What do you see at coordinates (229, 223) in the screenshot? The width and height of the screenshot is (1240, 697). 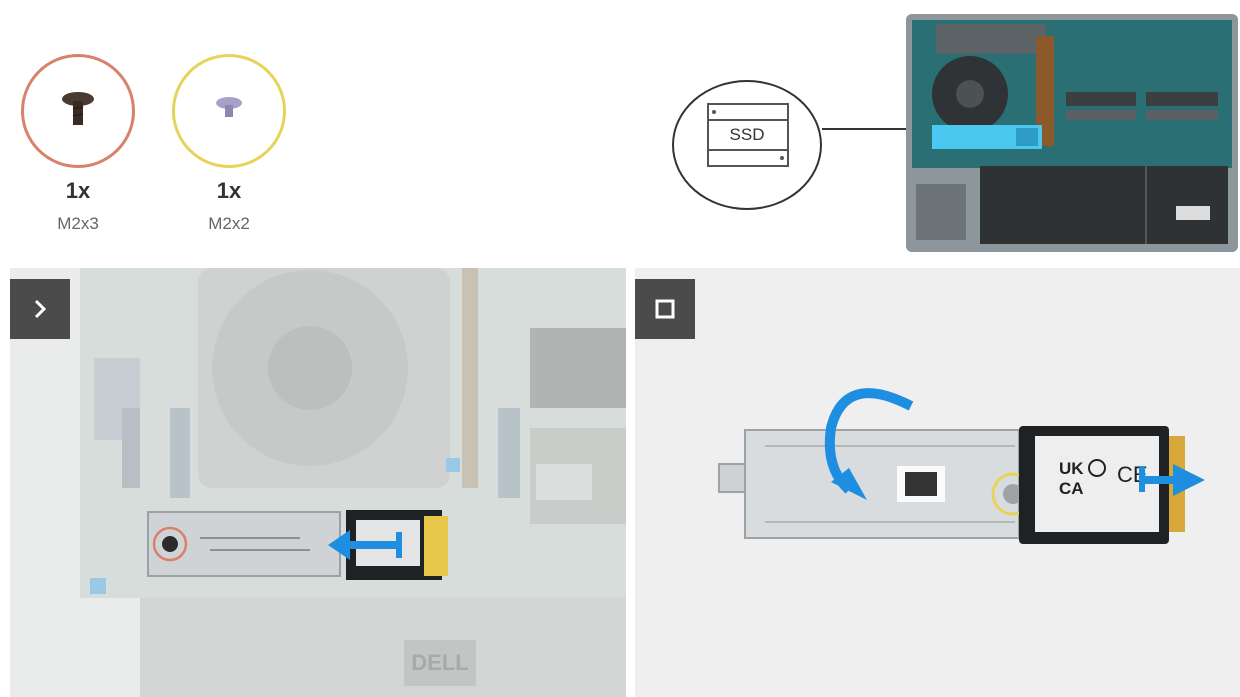 I see `screw-m2x2-size: M2x2` at bounding box center [229, 223].